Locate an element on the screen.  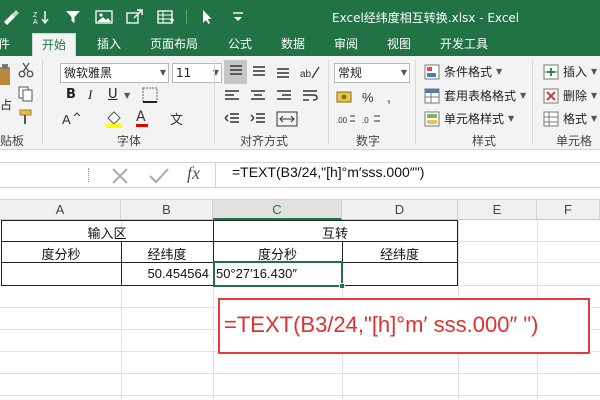
group-label-alignment: 对齐方式 is located at coordinates (264, 141).